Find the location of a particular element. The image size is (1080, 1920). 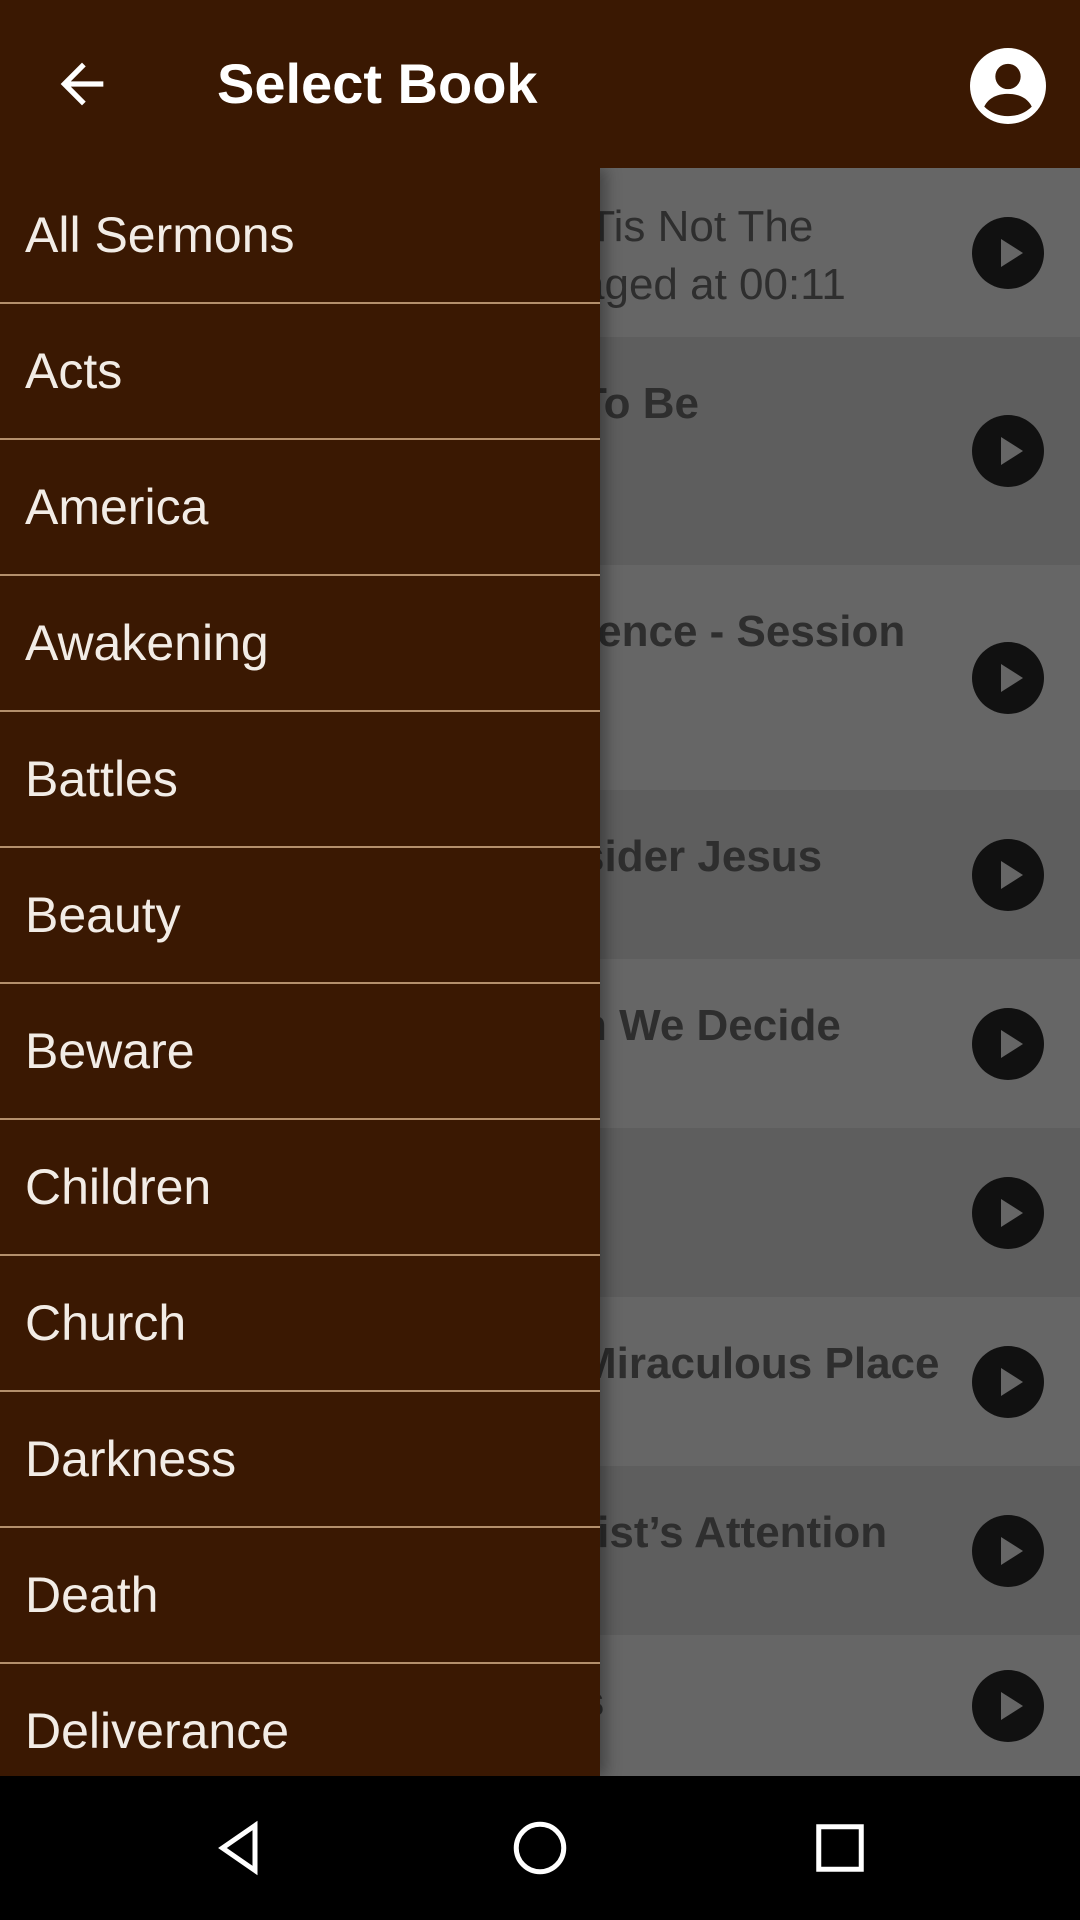

drawer-item: Beauty is located at coordinates (300, 916).